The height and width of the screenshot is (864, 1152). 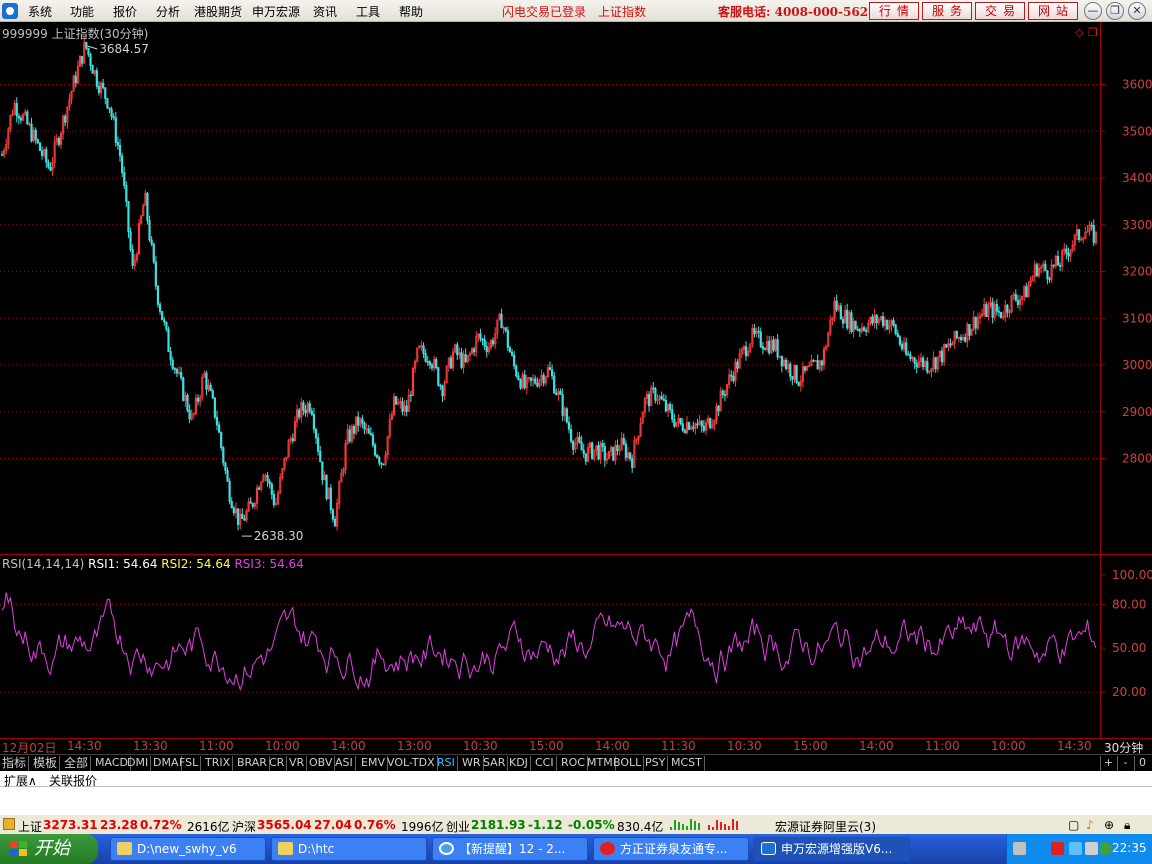 I want to click on tab-indicator: 指标, so click(x=15, y=763).